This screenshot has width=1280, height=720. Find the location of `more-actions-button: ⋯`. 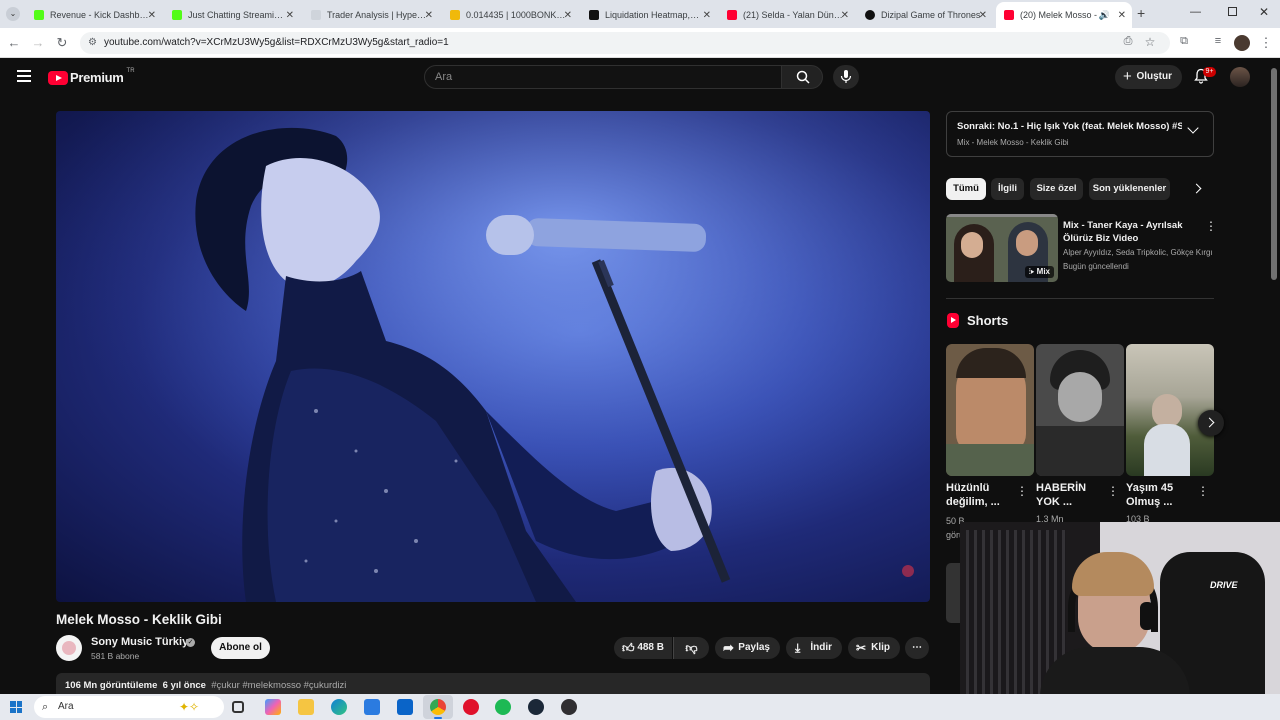

more-actions-button: ⋯ is located at coordinates (917, 648).